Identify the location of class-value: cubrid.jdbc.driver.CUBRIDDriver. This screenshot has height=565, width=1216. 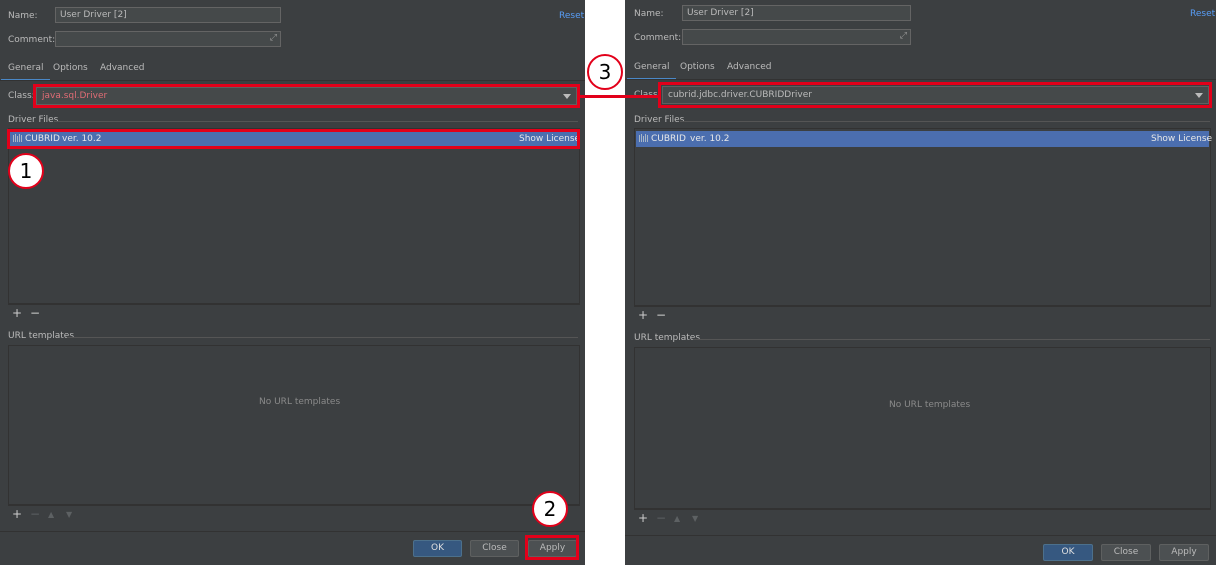
(740, 95).